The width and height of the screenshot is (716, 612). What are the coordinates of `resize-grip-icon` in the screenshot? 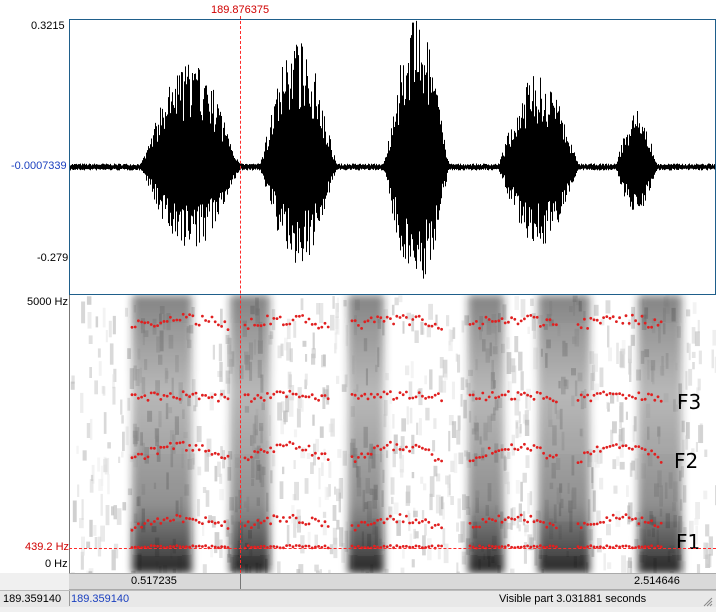 It's located at (708, 599).